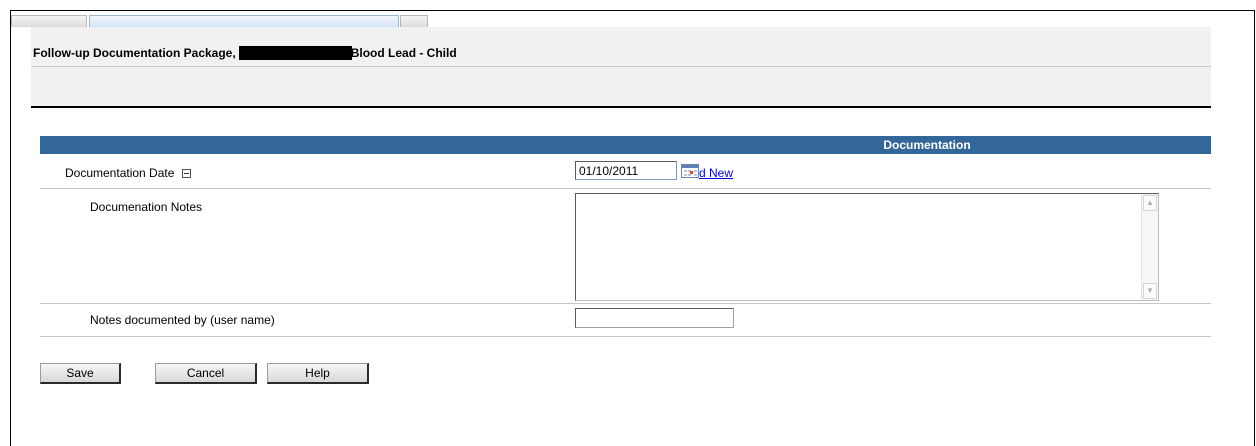 The height and width of the screenshot is (446, 1256). What do you see at coordinates (244, 21) in the screenshot?
I see `tab-active` at bounding box center [244, 21].